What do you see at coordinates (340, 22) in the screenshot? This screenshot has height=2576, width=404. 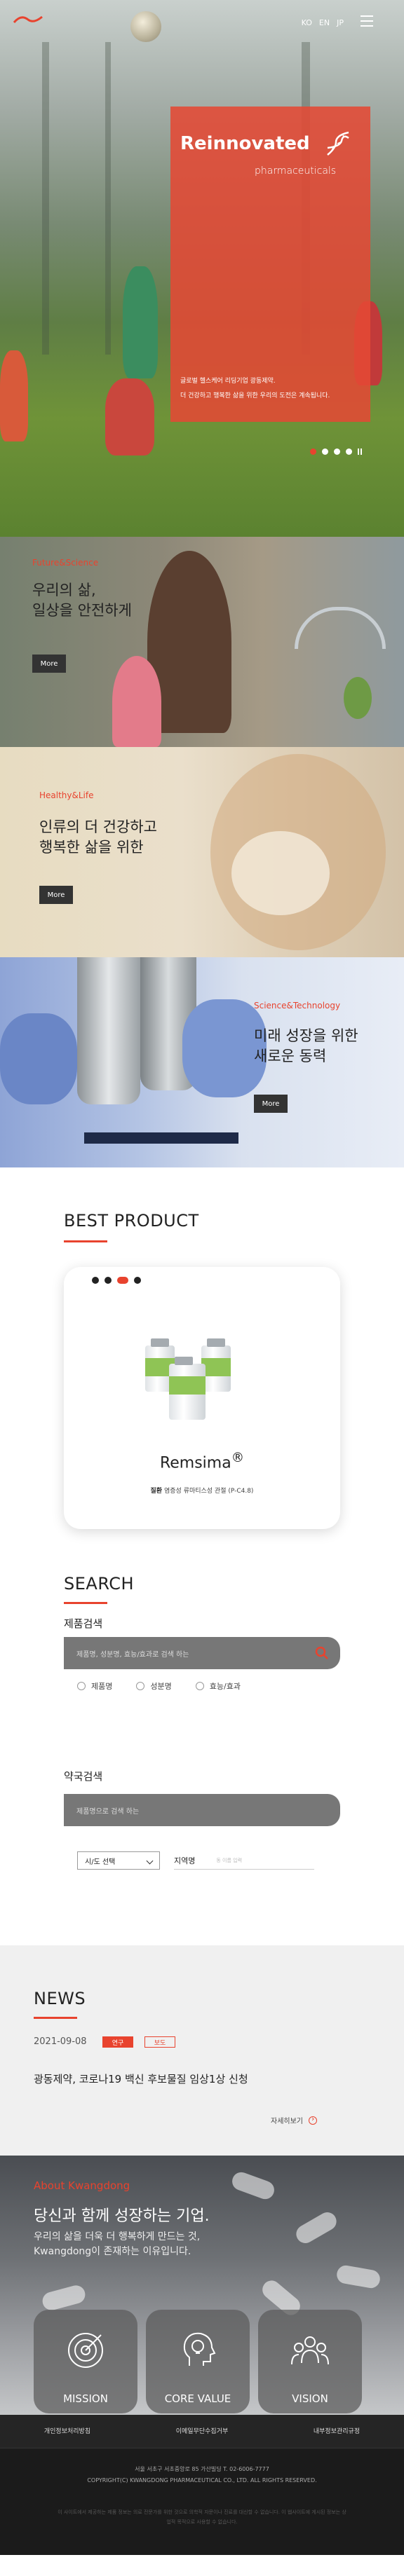 I see `lang-jp: JP` at bounding box center [340, 22].